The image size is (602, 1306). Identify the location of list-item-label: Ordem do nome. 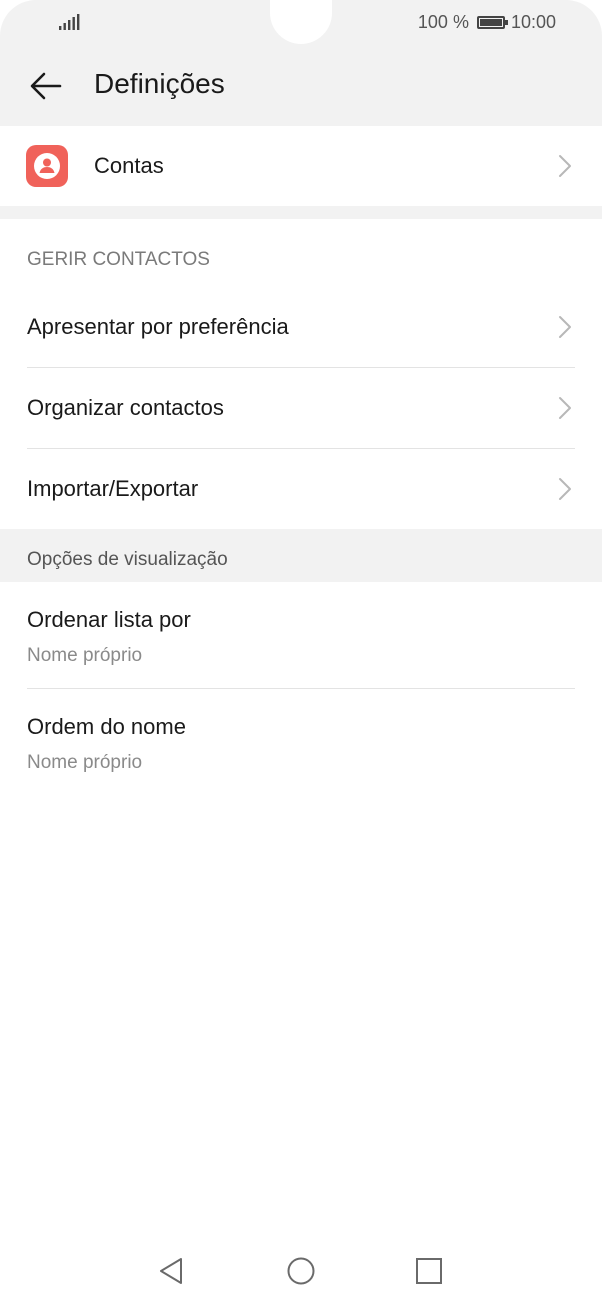
(106, 726).